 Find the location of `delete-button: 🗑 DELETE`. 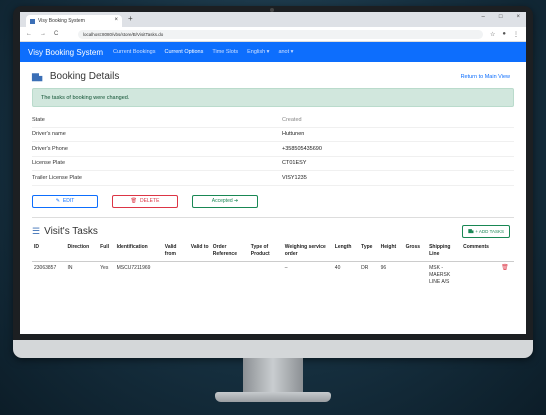

delete-button: 🗑 DELETE is located at coordinates (145, 201).